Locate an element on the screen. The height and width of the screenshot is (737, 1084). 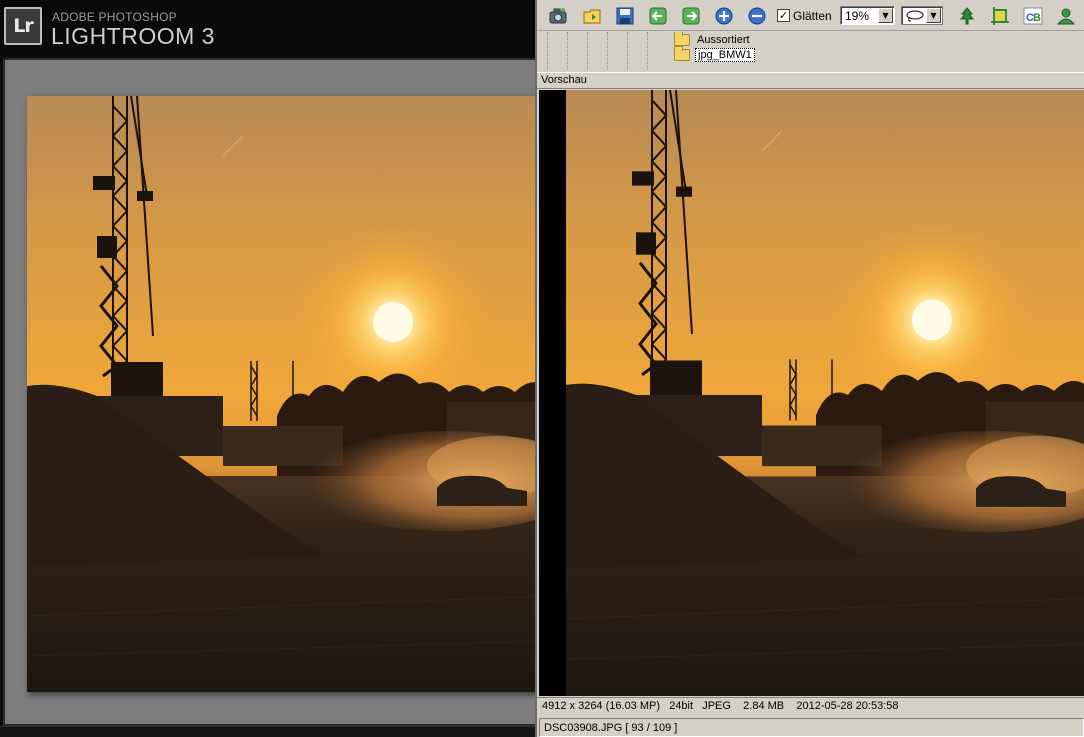
lightroom-brand-top: ADOBE PHOTOSHOP is located at coordinates (114, 17).